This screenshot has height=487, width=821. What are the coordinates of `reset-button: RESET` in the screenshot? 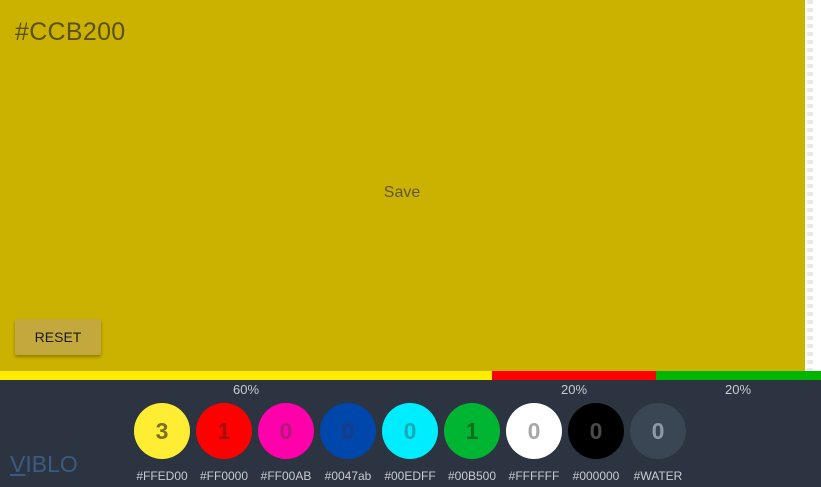 It's located at (58, 337).